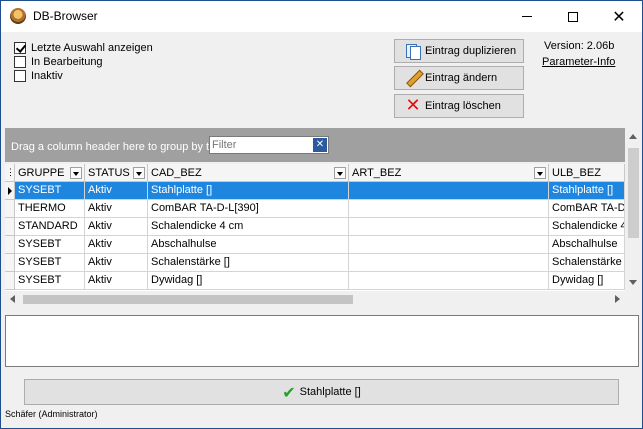  What do you see at coordinates (413, 51) in the screenshot?
I see `duplicate-icon` at bounding box center [413, 51].